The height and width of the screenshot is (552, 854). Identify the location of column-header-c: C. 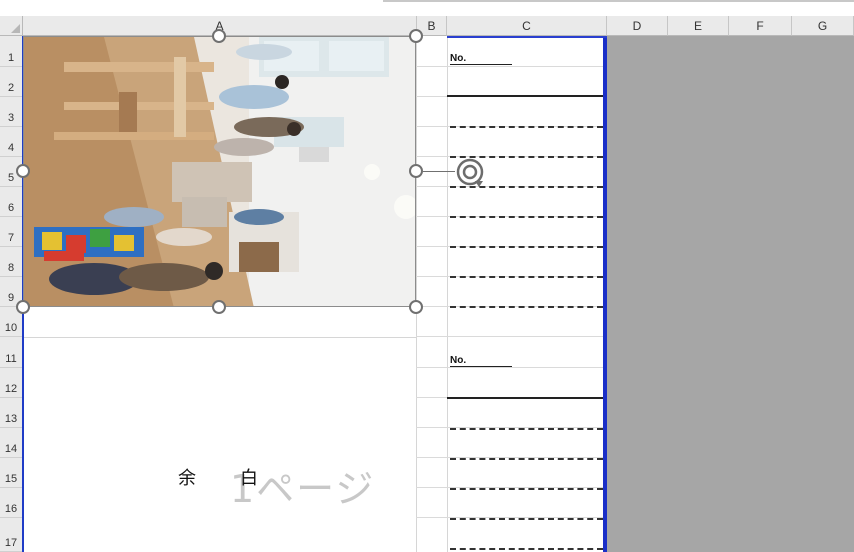
(527, 26).